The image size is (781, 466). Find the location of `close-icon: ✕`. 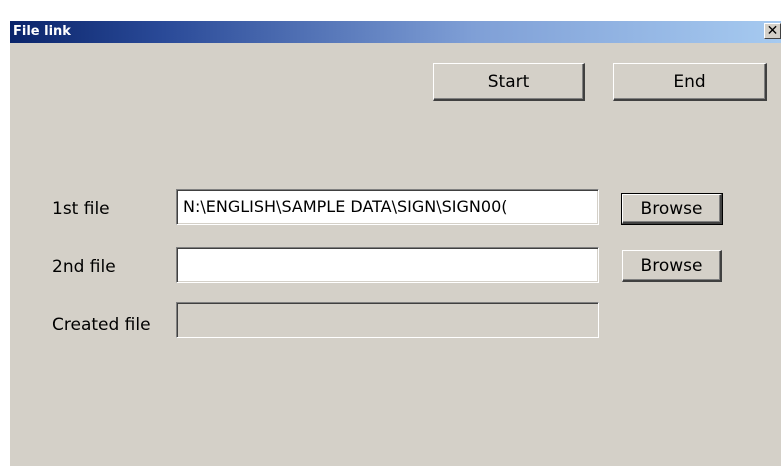

close-icon: ✕ is located at coordinates (772, 31).